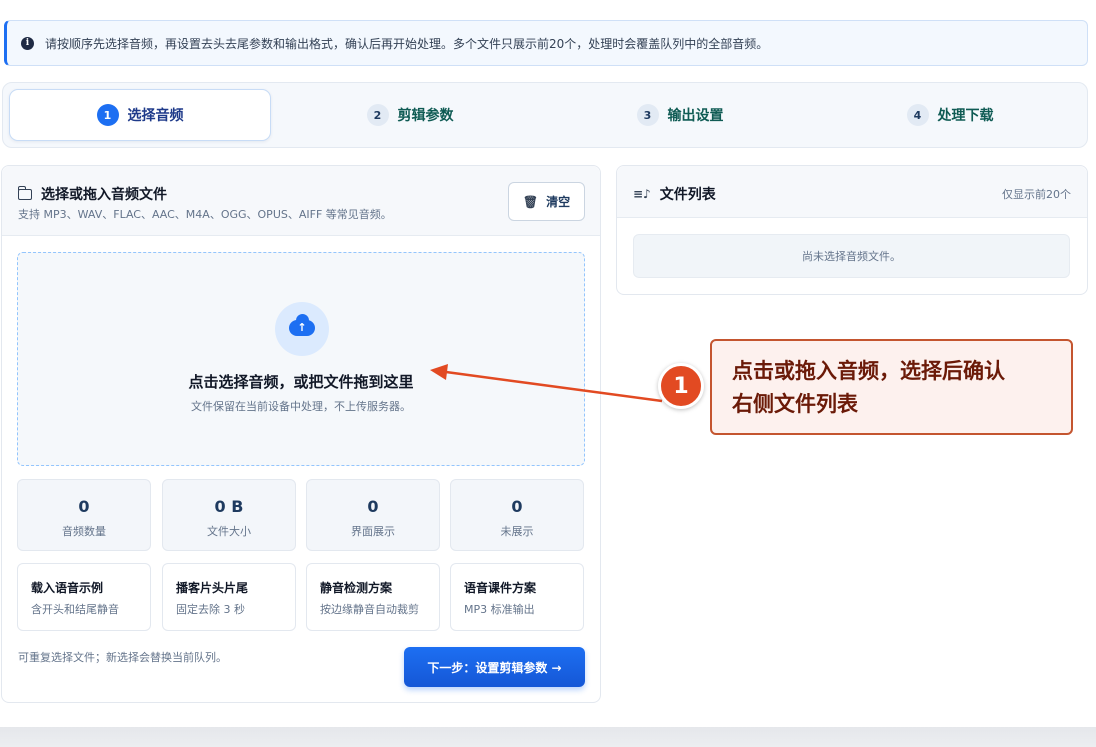 This screenshot has width=1096, height=747. I want to click on file-list-header: ≡♪ 文件列表 仅显示前20个, so click(852, 192).